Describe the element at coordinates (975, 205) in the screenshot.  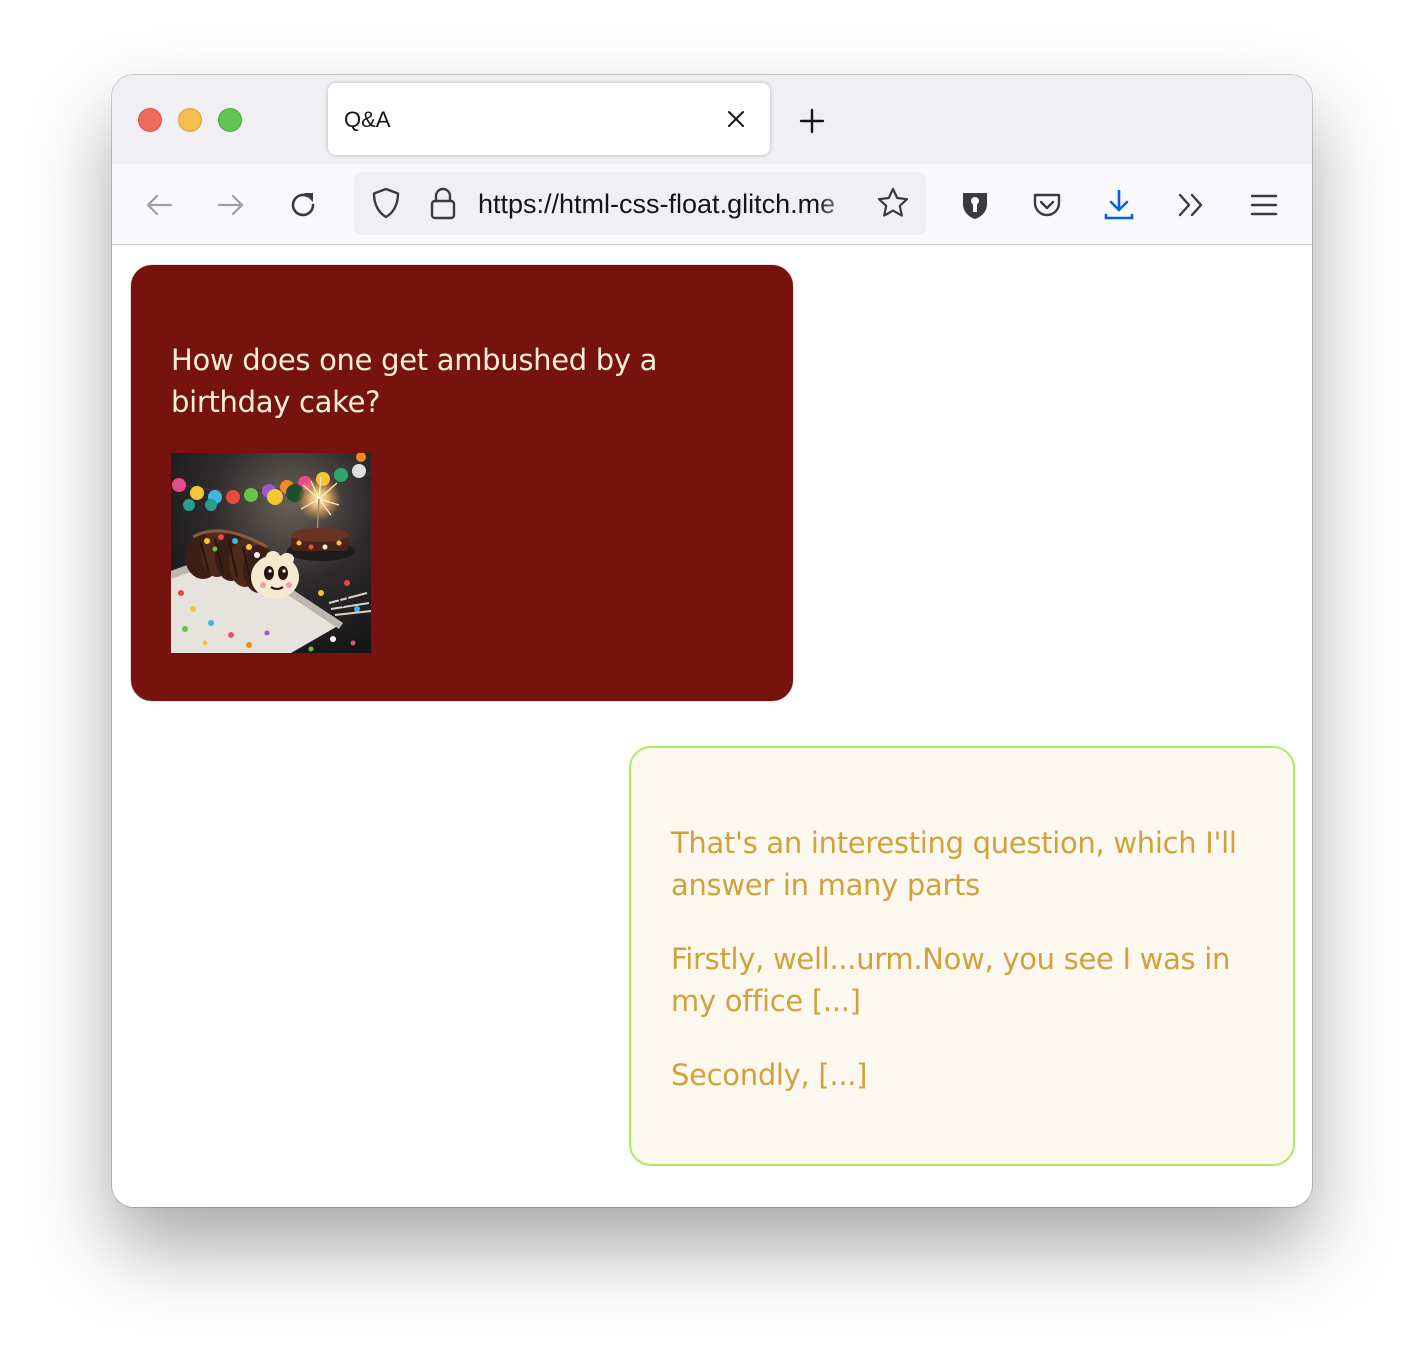
I see `password-manager-icon` at that location.